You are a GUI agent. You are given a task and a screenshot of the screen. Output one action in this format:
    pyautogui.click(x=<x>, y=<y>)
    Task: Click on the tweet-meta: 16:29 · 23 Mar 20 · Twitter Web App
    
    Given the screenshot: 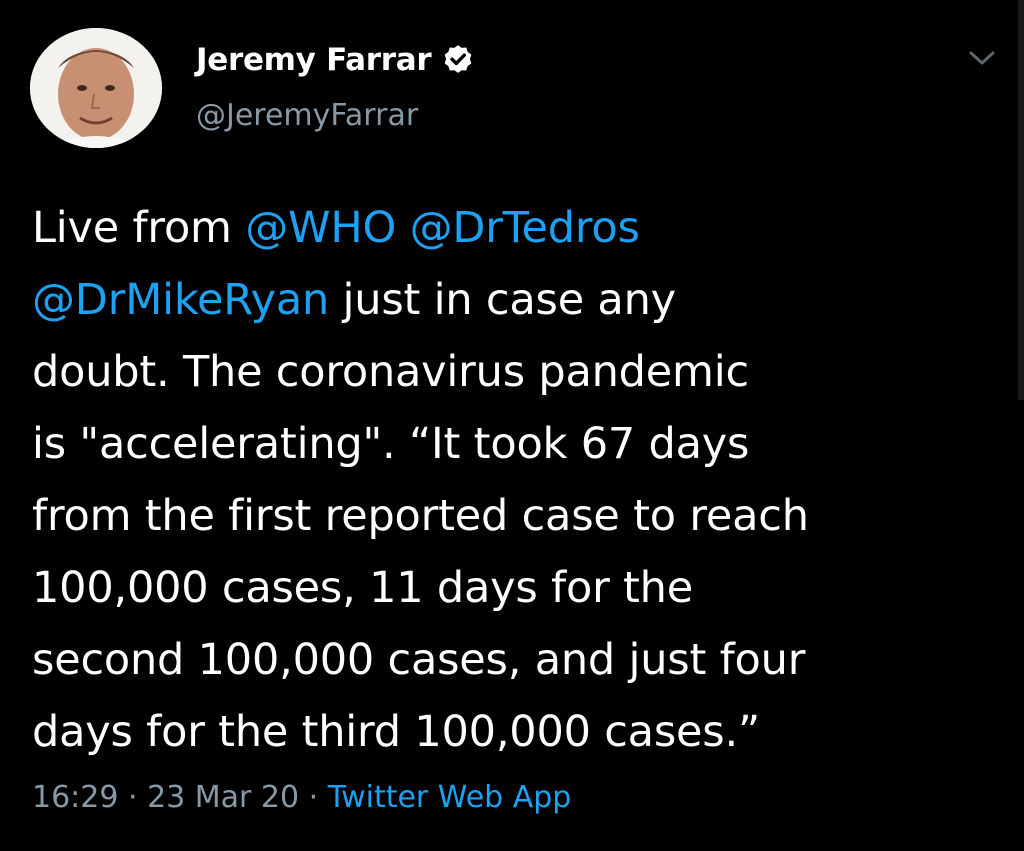 What is the action you would take?
    pyautogui.click(x=301, y=797)
    